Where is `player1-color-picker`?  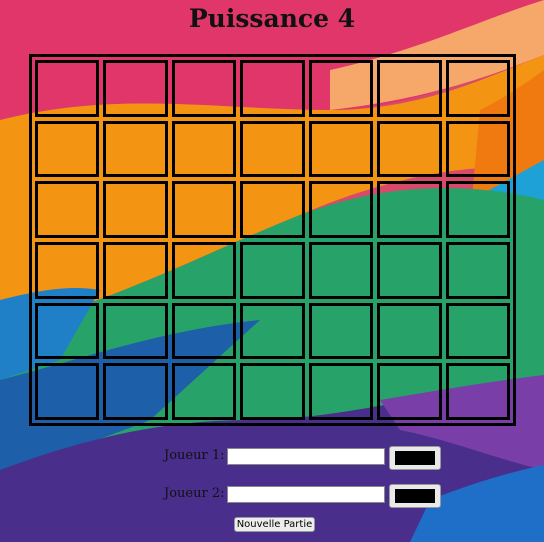 player1-color-picker is located at coordinates (415, 458).